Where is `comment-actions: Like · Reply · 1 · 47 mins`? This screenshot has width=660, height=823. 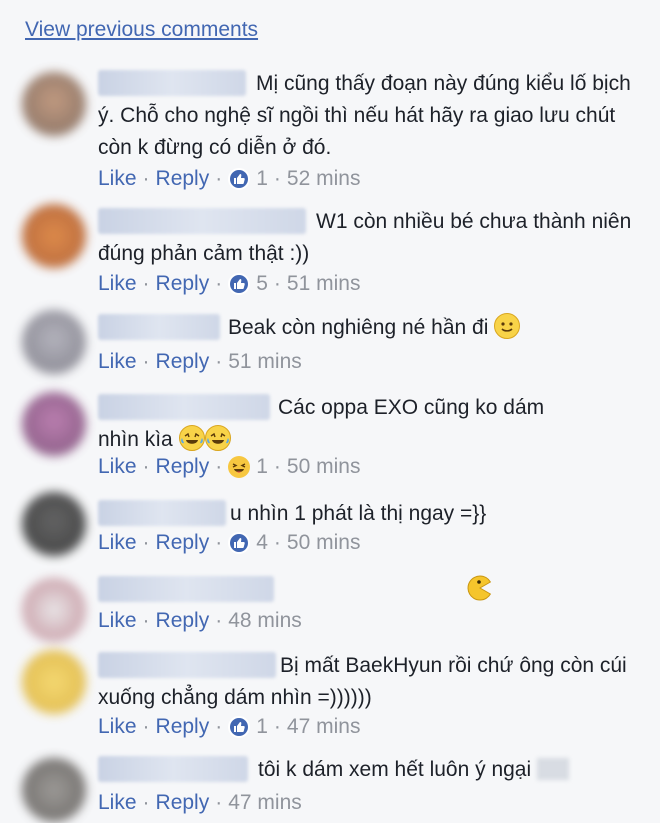
comment-actions: Like · Reply · 1 · 47 mins is located at coordinates (229, 727).